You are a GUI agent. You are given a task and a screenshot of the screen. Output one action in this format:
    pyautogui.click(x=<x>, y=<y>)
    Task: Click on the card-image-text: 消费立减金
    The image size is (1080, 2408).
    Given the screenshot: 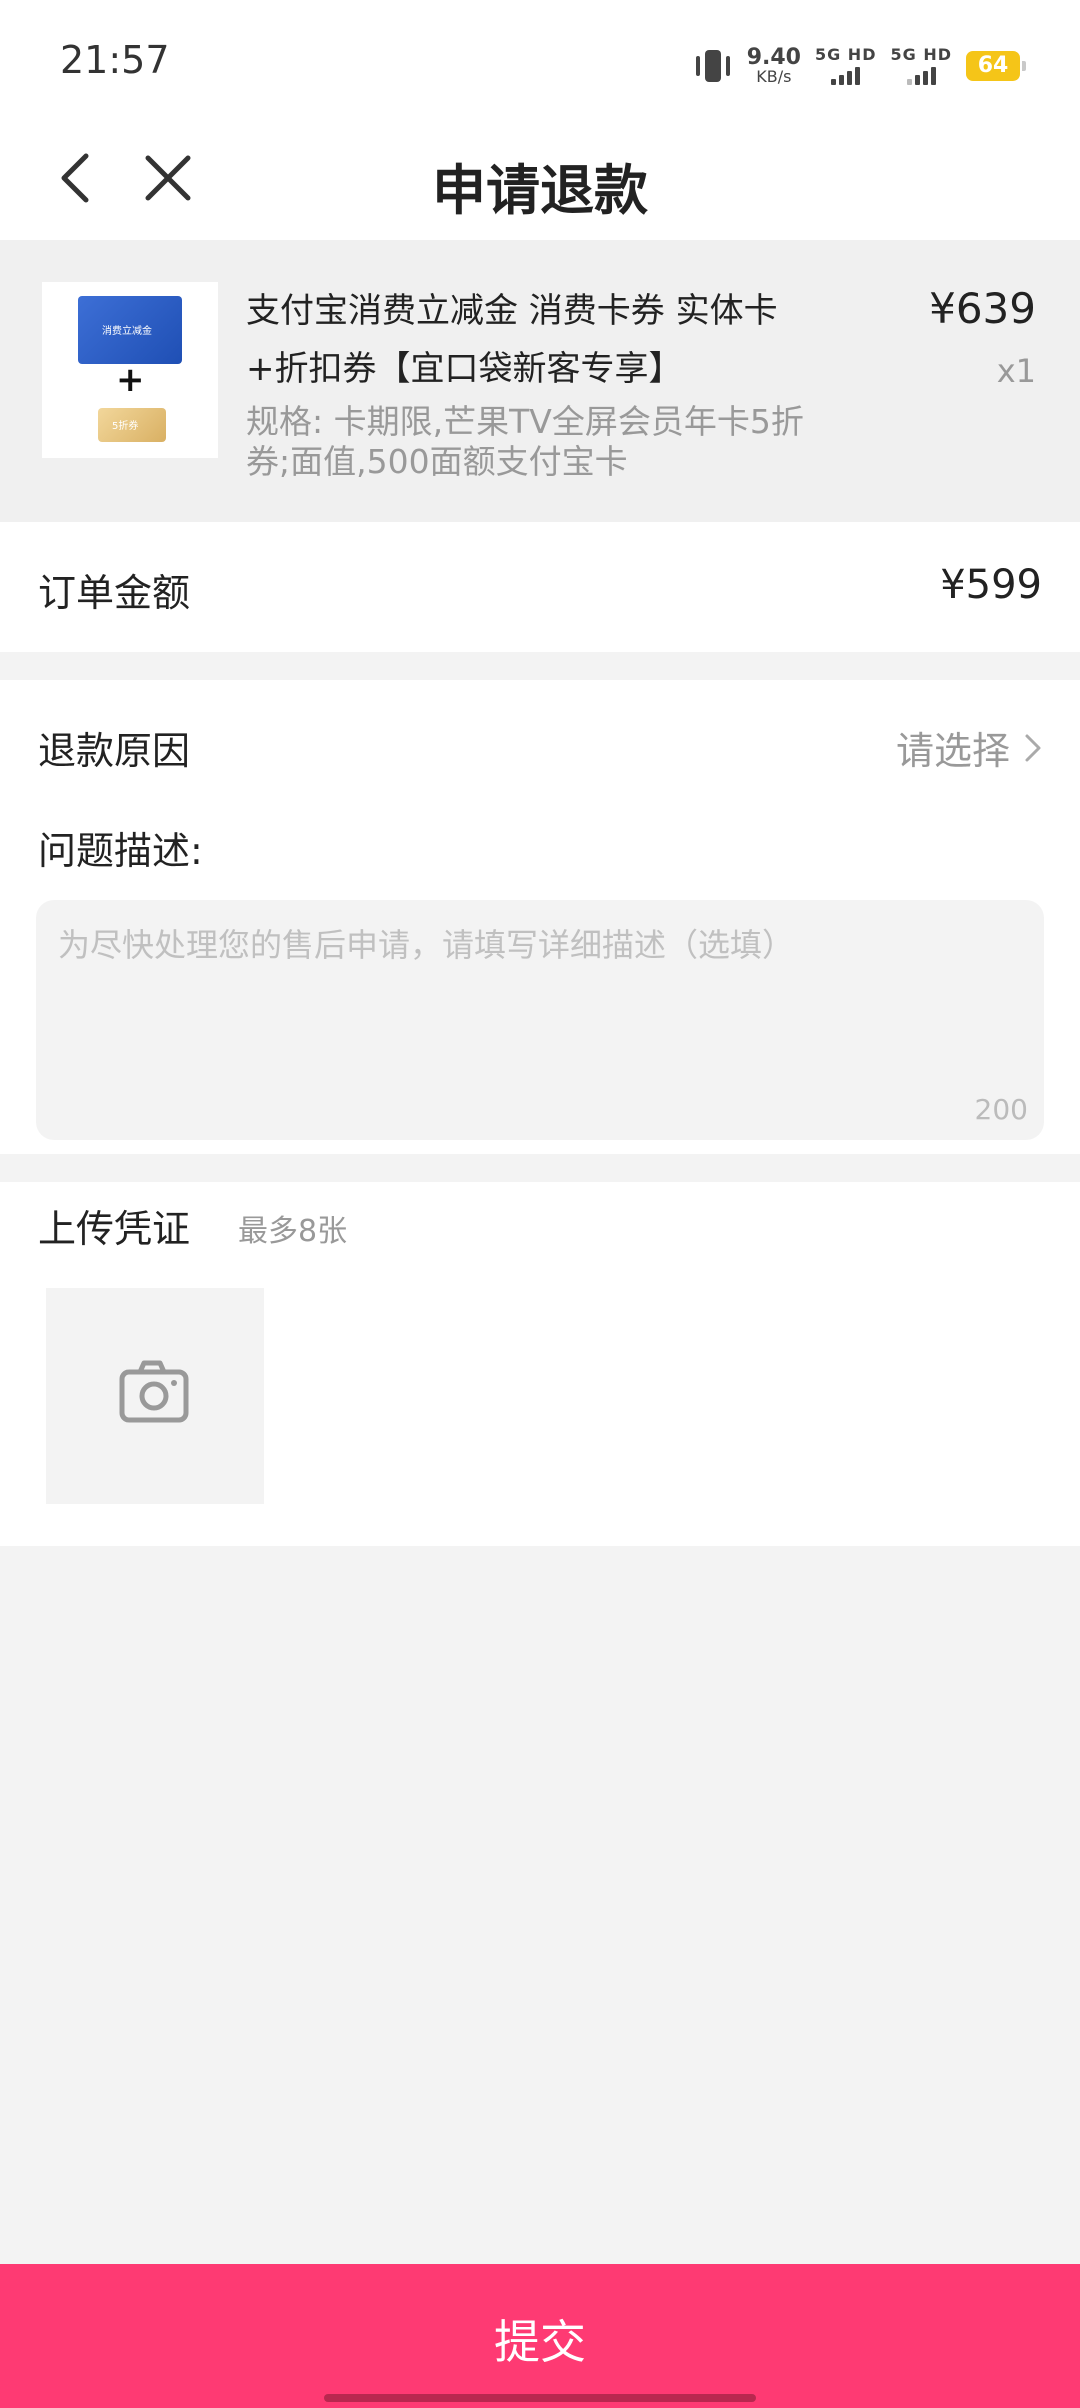 What is the action you would take?
    pyautogui.click(x=127, y=331)
    